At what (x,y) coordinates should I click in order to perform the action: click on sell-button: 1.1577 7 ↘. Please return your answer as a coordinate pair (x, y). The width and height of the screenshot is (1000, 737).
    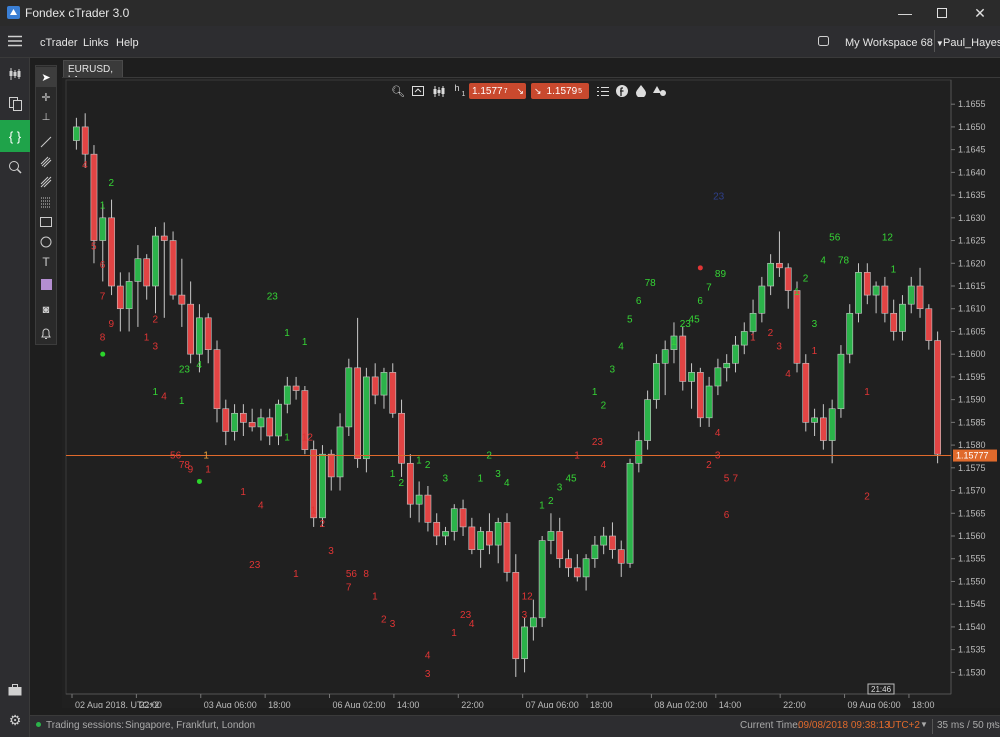
    Looking at the image, I should click on (497, 91).